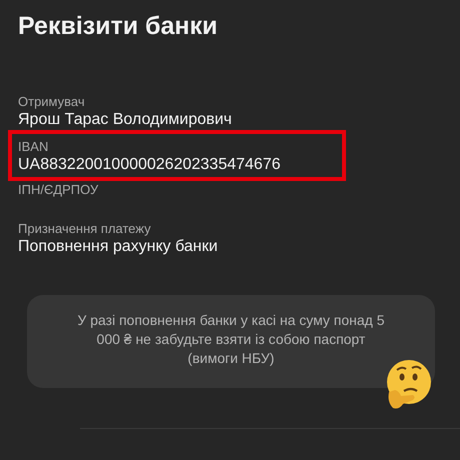 The width and height of the screenshot is (460, 460). Describe the element at coordinates (34, 146) in the screenshot. I see `field-label: IBAN` at that location.